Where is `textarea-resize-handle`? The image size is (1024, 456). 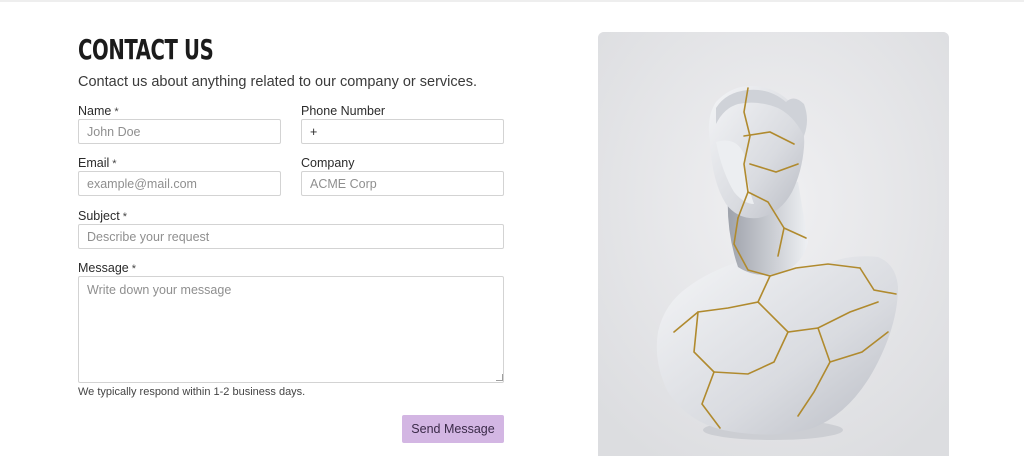 textarea-resize-handle is located at coordinates (499, 377).